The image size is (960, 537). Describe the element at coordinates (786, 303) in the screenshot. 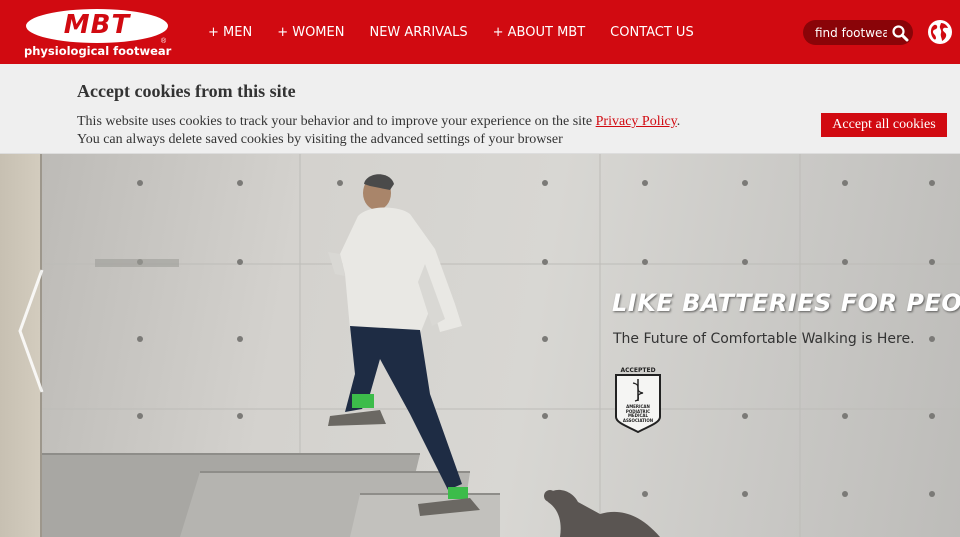

I see `hero-heading: LIKE BATTERIES FOR PEOPLE` at that location.